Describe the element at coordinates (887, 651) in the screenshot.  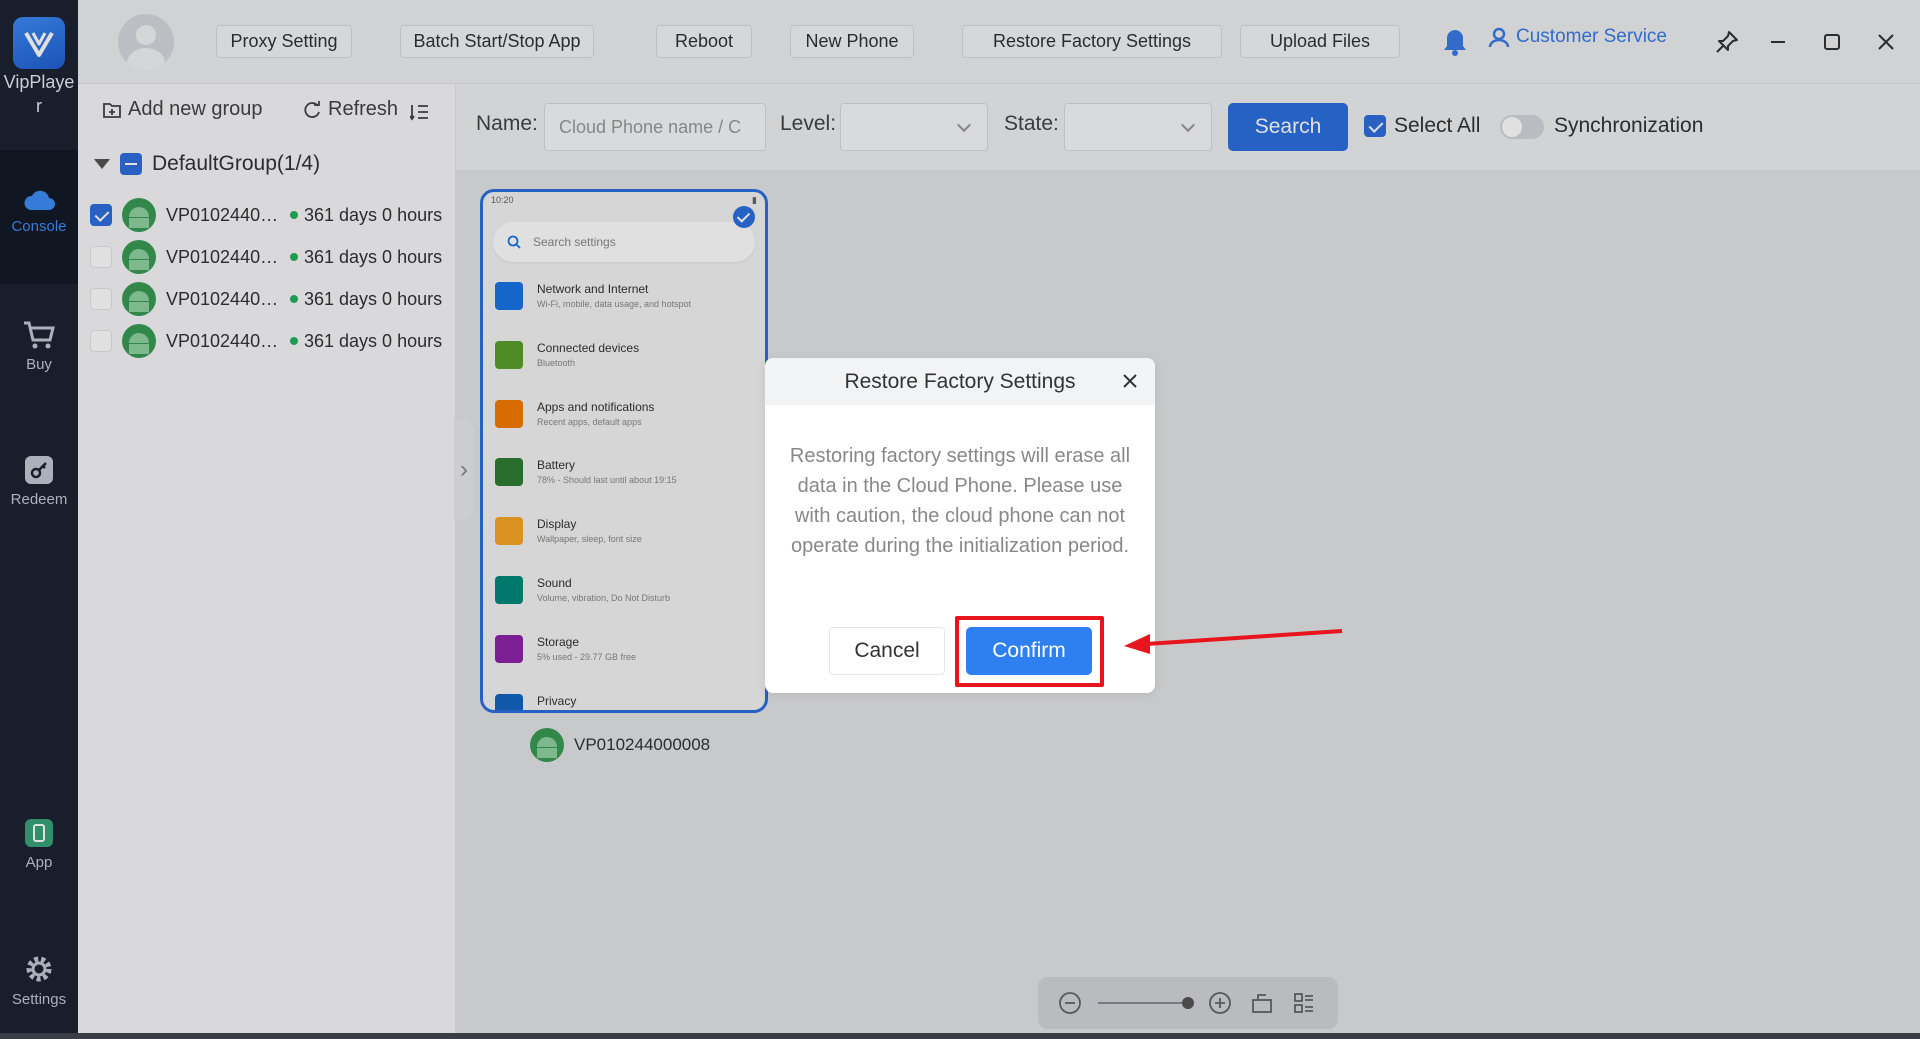
I see `cancel-button: Cancel` at that location.